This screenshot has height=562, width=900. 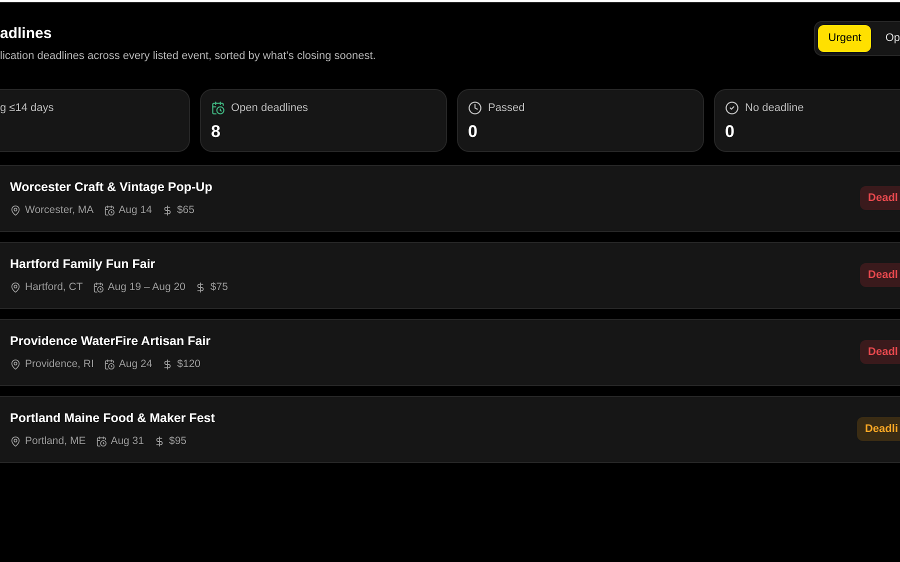 What do you see at coordinates (185, 210) in the screenshot?
I see `event-fee: $65` at bounding box center [185, 210].